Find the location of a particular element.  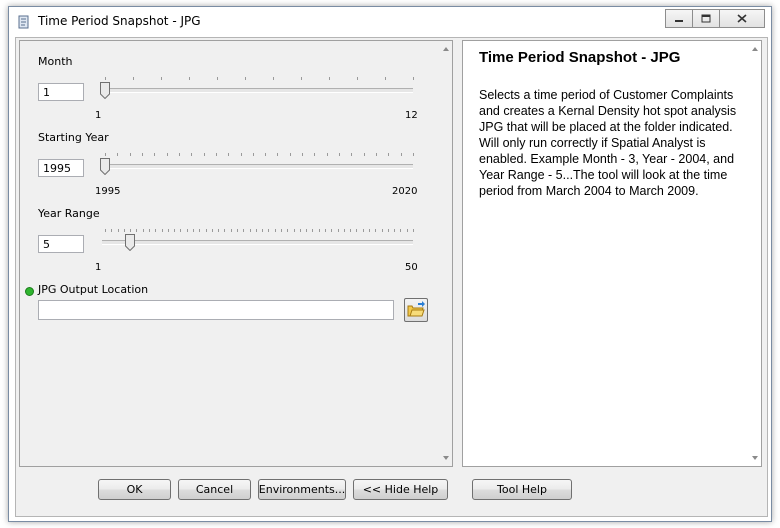

month-label: Month is located at coordinates (55, 61).